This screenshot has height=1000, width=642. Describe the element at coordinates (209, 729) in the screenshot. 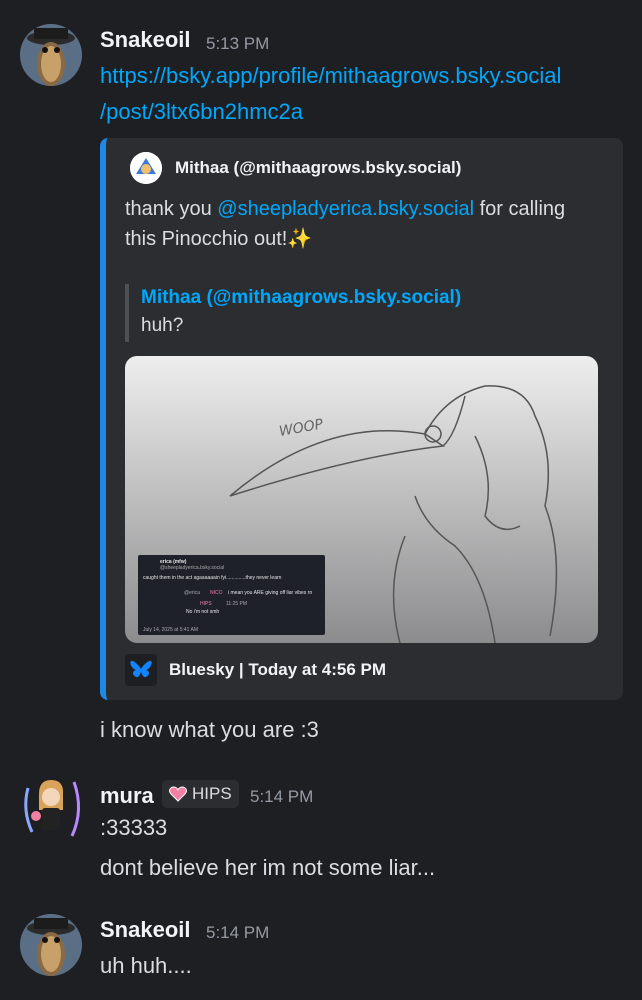

I see `message-text: i know what you are :3` at that location.